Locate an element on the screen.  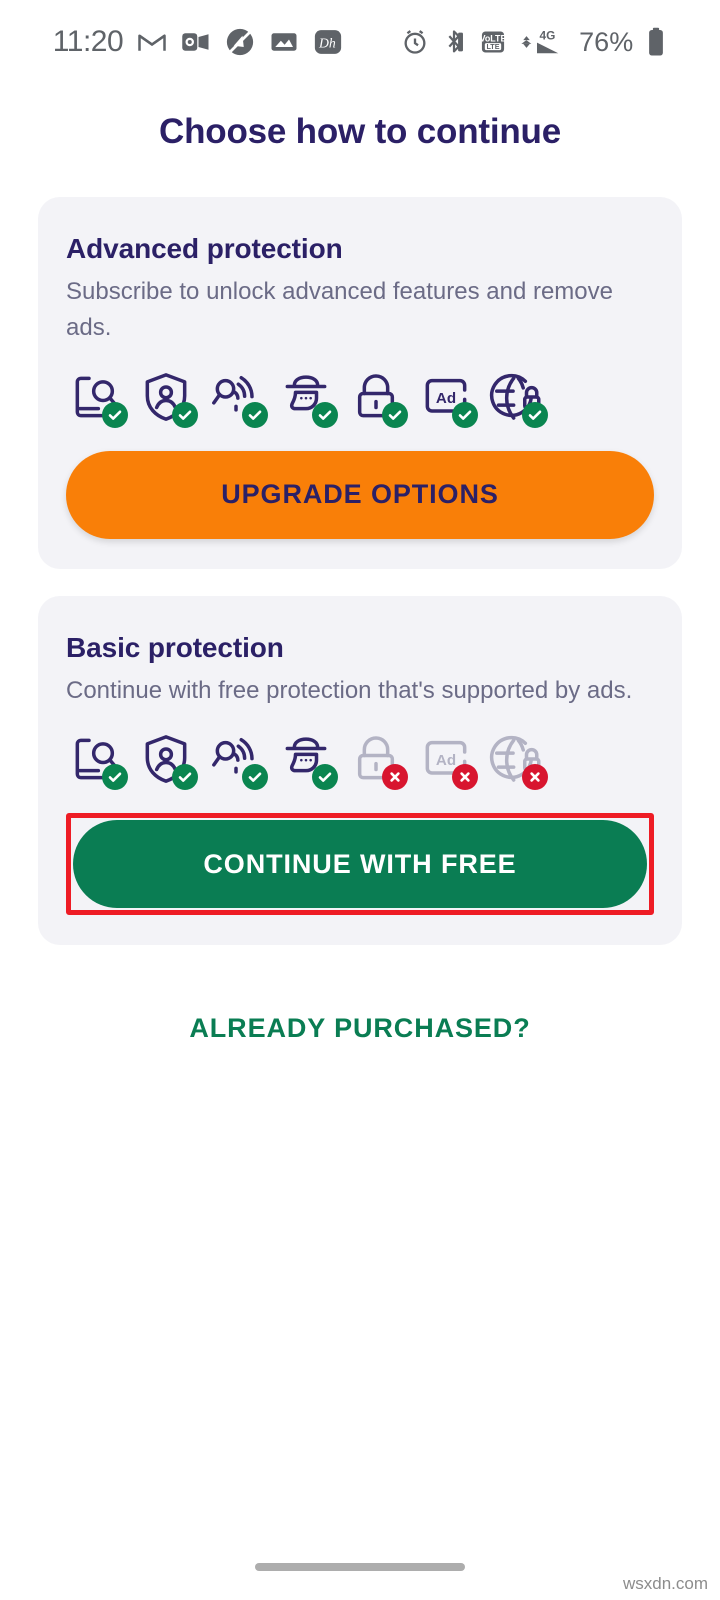
battery-percent-label: 76% is located at coordinates (606, 41).